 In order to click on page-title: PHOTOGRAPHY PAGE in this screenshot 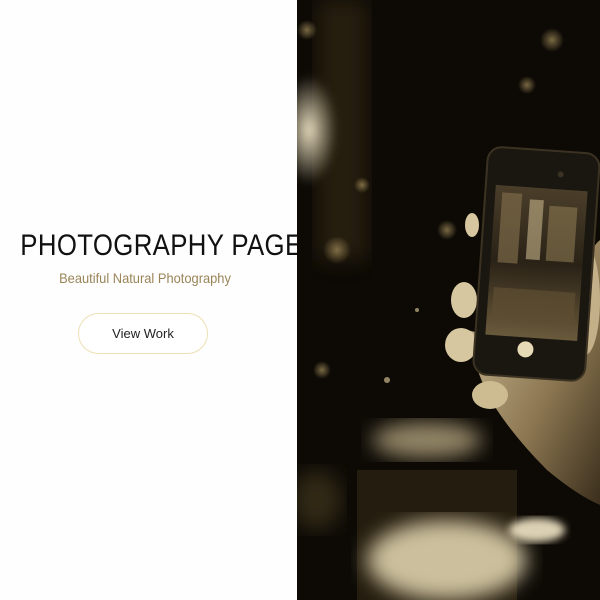, I will do `click(161, 245)`.